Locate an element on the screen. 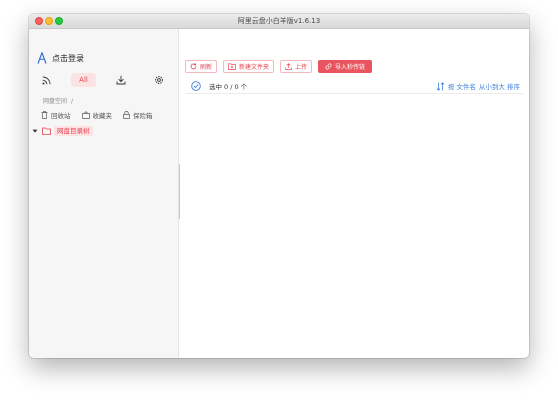  refresh-button: 刷新 is located at coordinates (201, 66).